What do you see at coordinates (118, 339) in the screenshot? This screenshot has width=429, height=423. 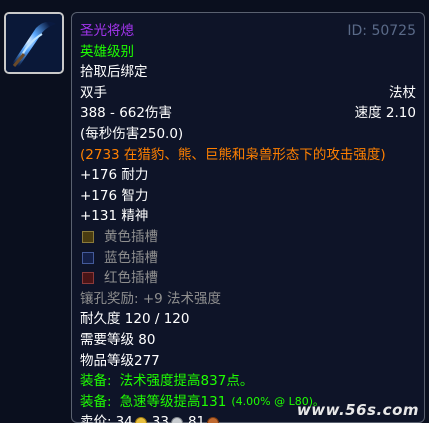 I see `required-level: 需要等级 80` at bounding box center [118, 339].